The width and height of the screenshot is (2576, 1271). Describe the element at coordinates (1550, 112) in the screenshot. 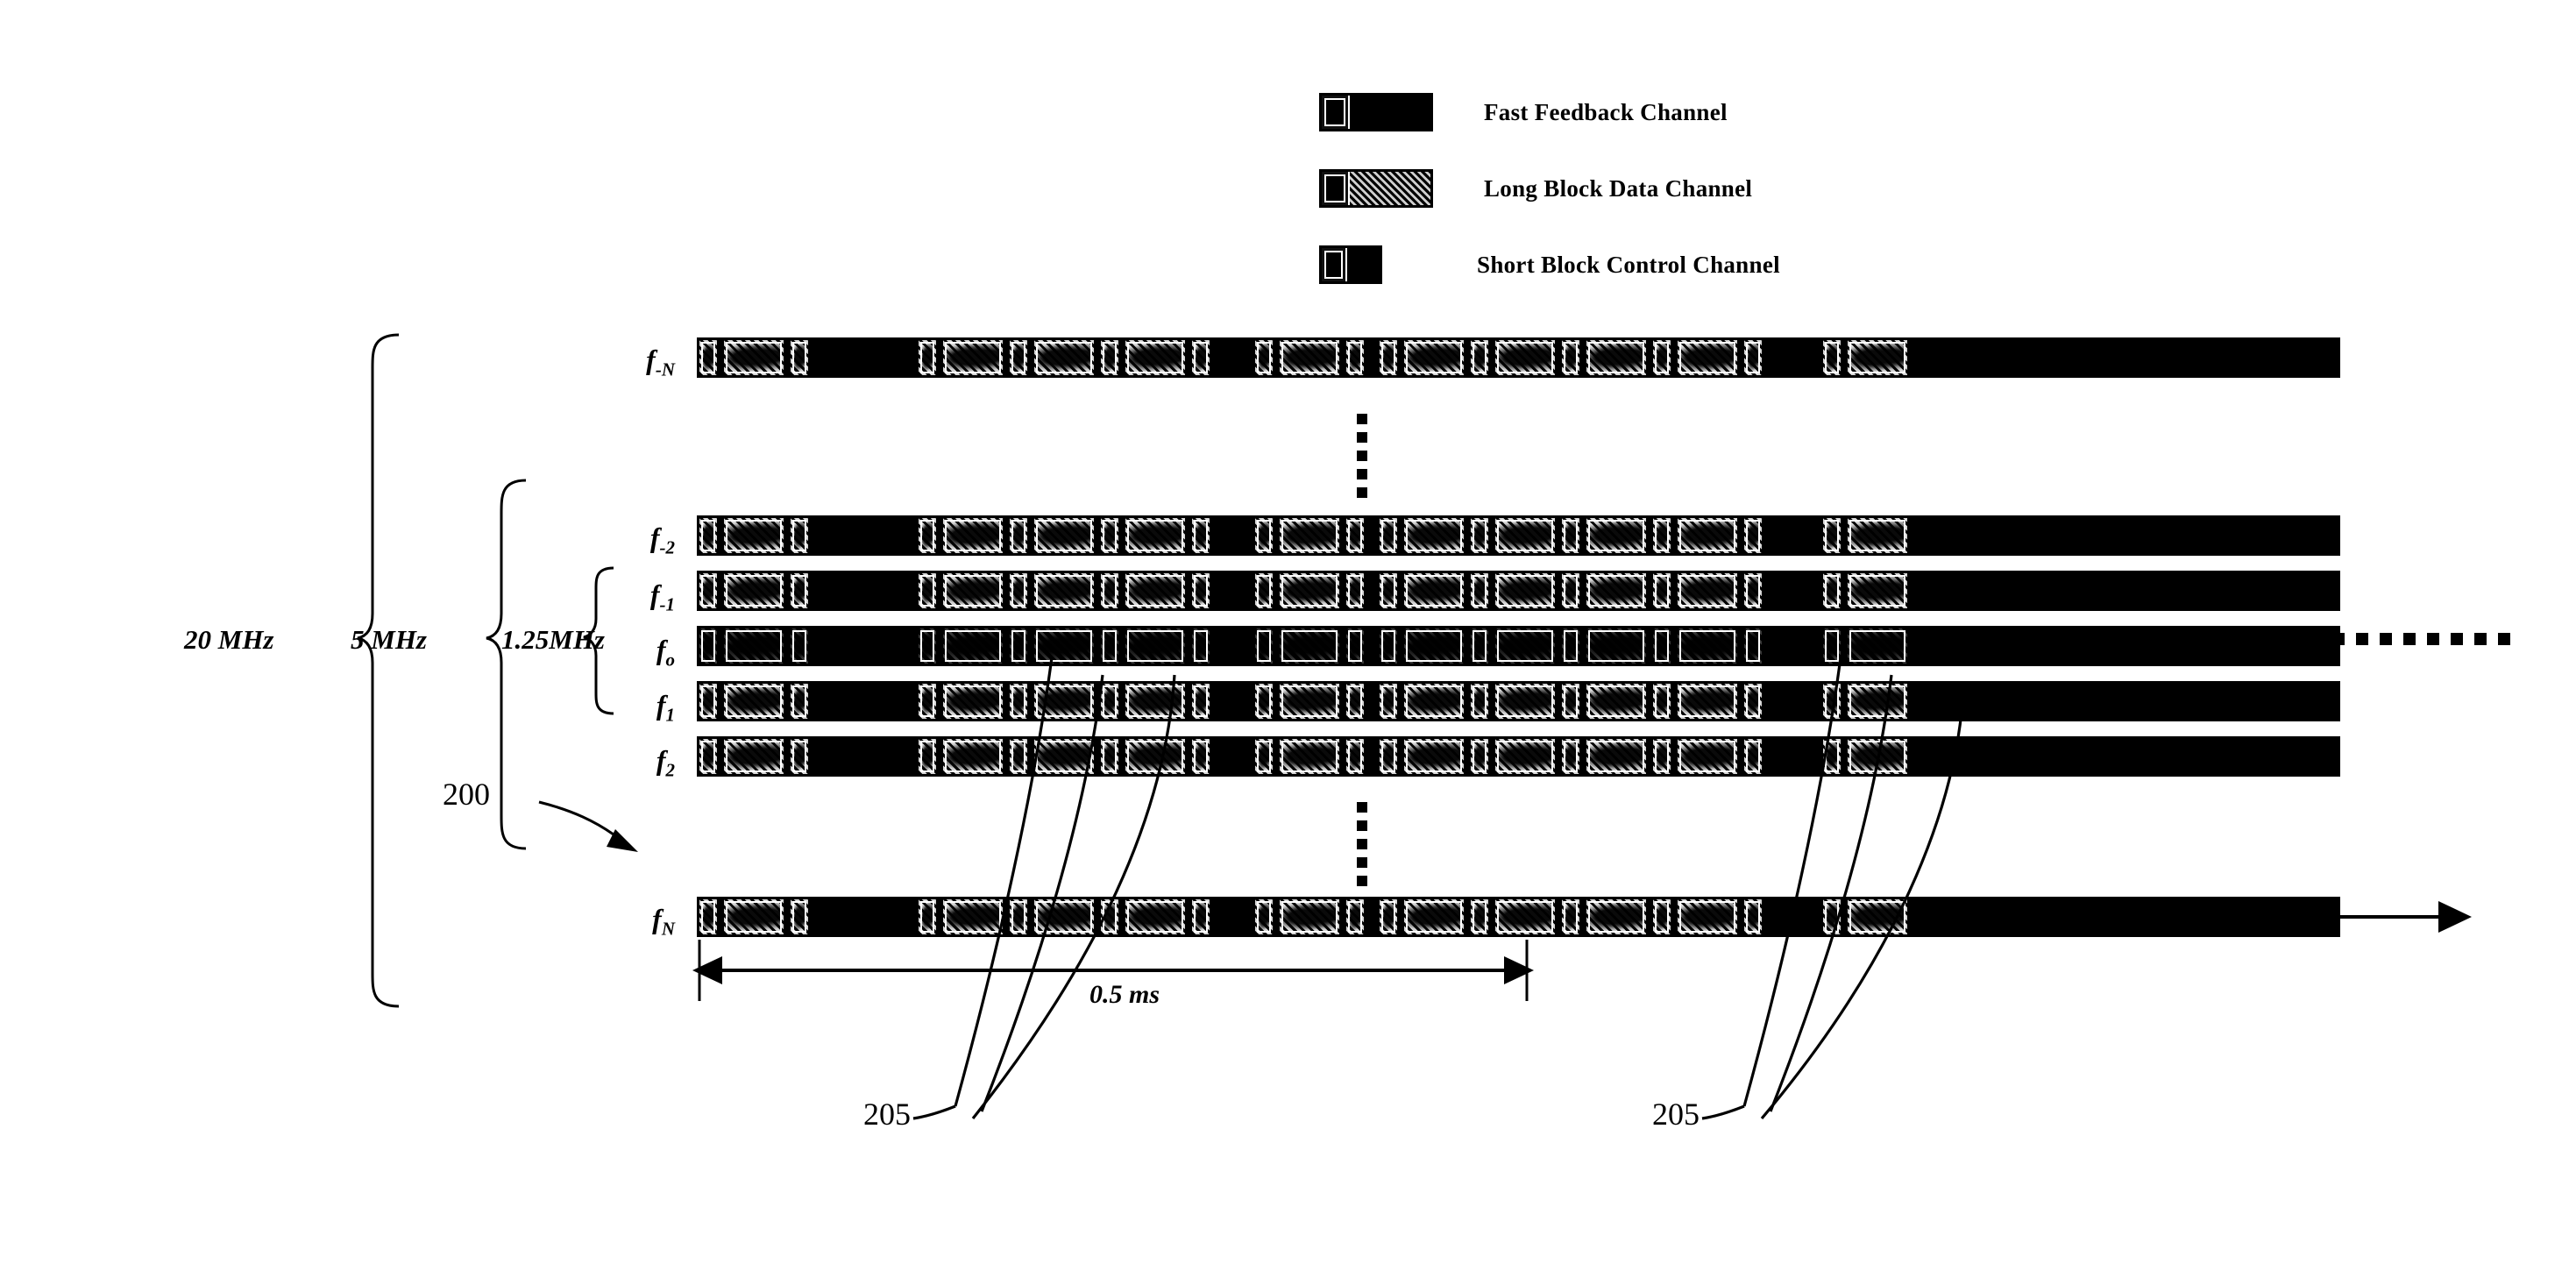

I see `legend-item-fast-feedback: Fast Feedback Channel` at that location.